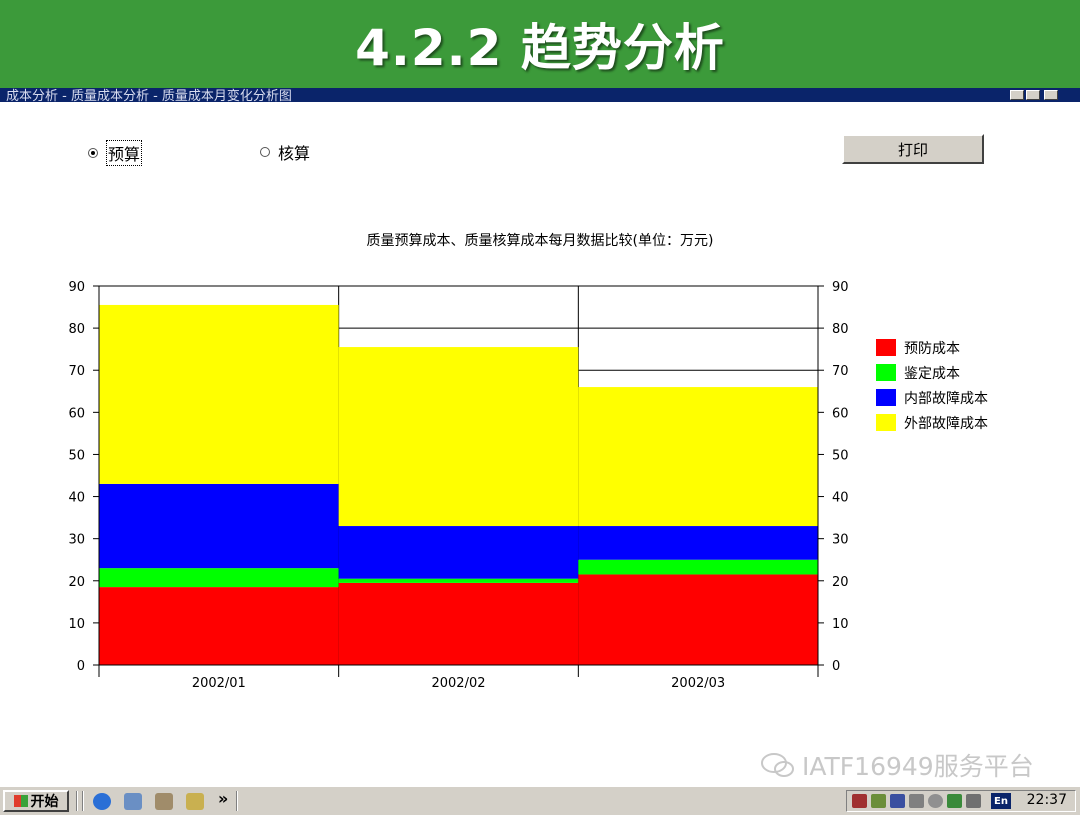 This screenshot has width=1080, height=815. What do you see at coordinates (777, 765) in the screenshot?
I see `wechat-icon` at bounding box center [777, 765].